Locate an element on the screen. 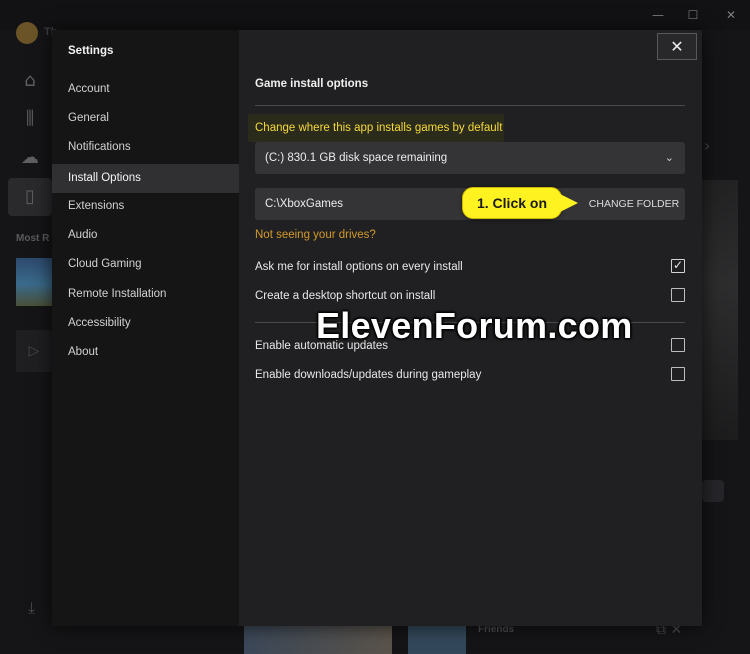 Image resolution: width=750 pixels, height=654 pixels. ask-install-options-checkbox: ✓ is located at coordinates (678, 265).